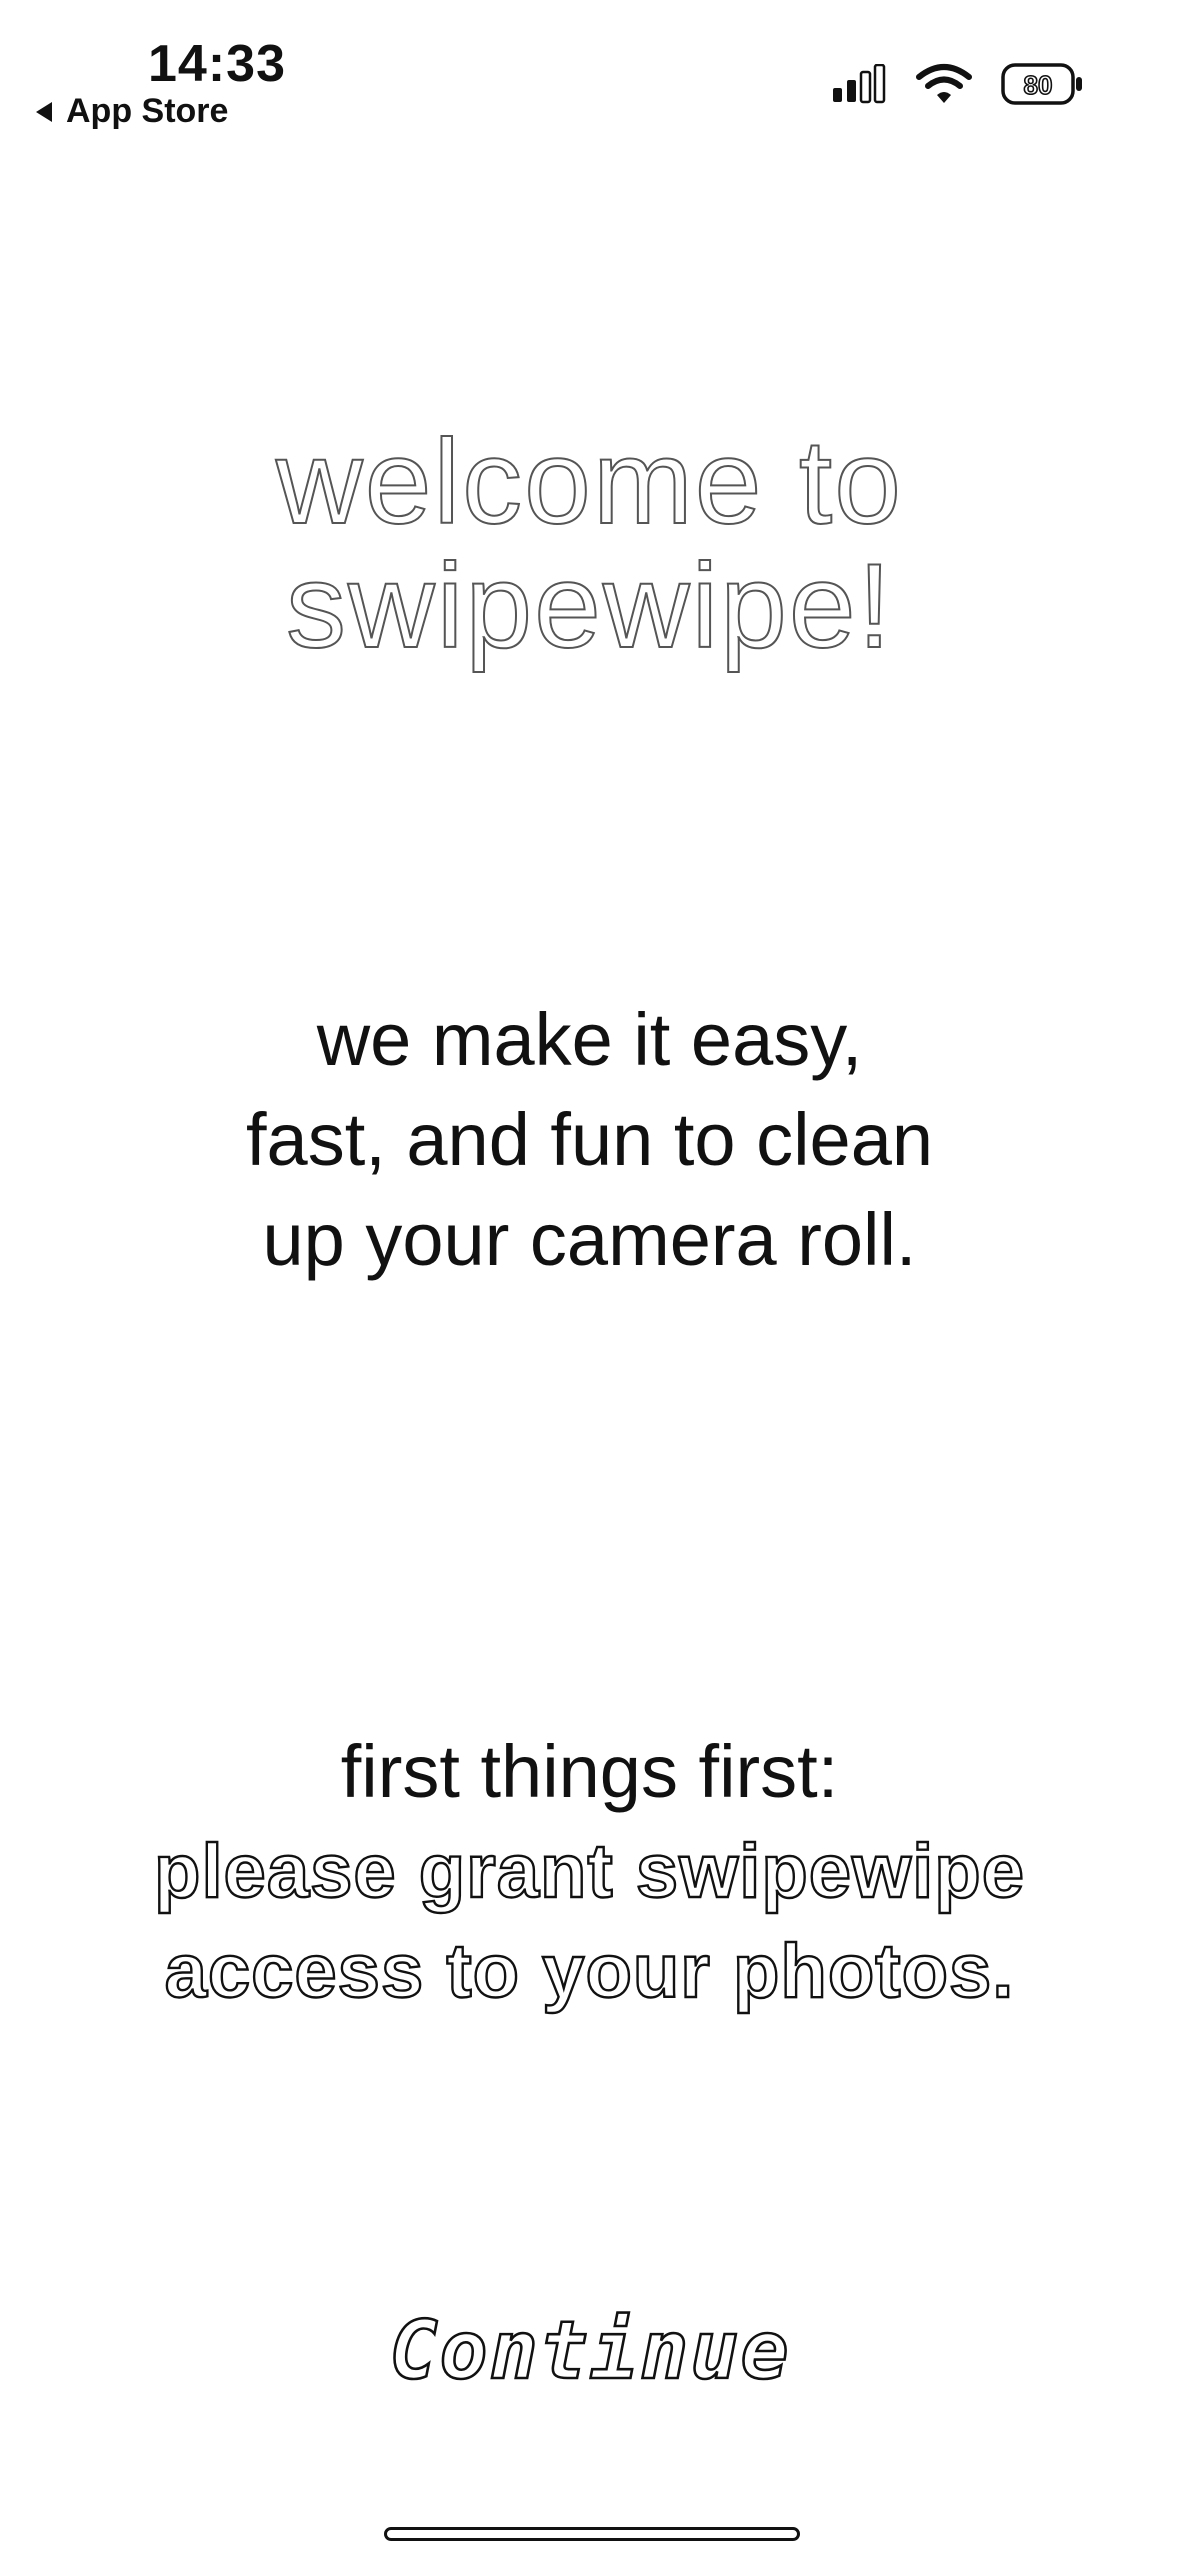 This screenshot has width=1179, height=2556. I want to click on tagline-line-1: we make it easy,, so click(589, 1039).